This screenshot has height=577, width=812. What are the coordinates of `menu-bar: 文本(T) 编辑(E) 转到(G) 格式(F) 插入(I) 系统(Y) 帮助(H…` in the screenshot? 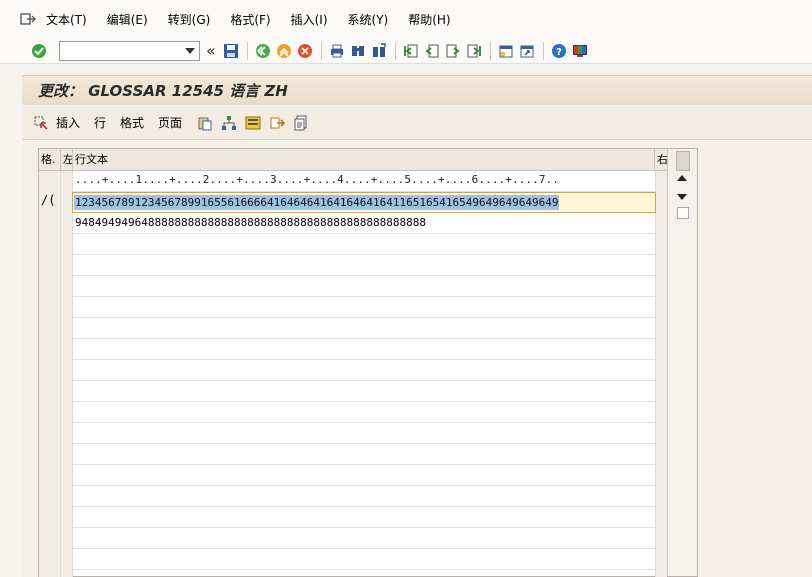 It's located at (406, 19).